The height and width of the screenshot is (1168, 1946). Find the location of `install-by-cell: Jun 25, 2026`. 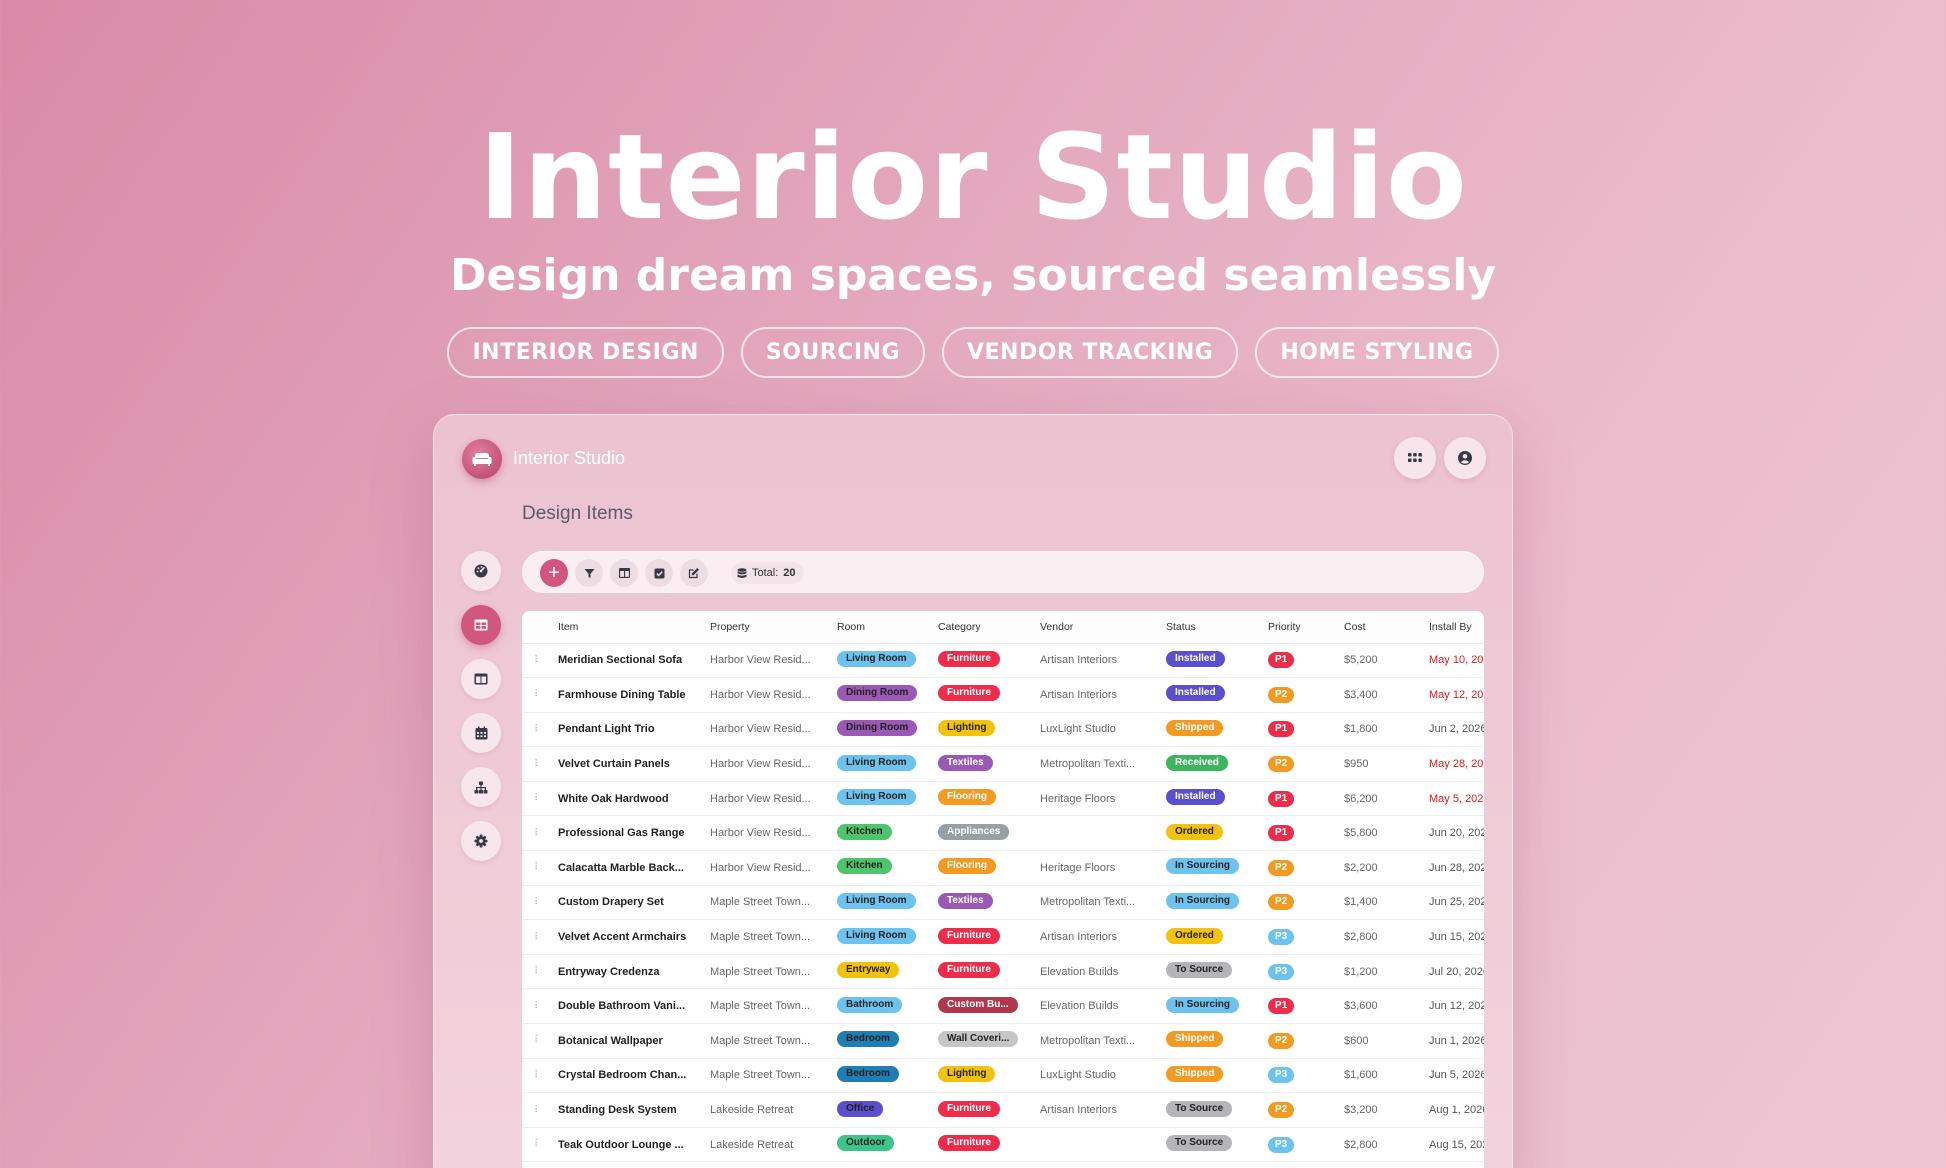

install-by-cell: Jun 25, 2026 is located at coordinates (1452, 903).